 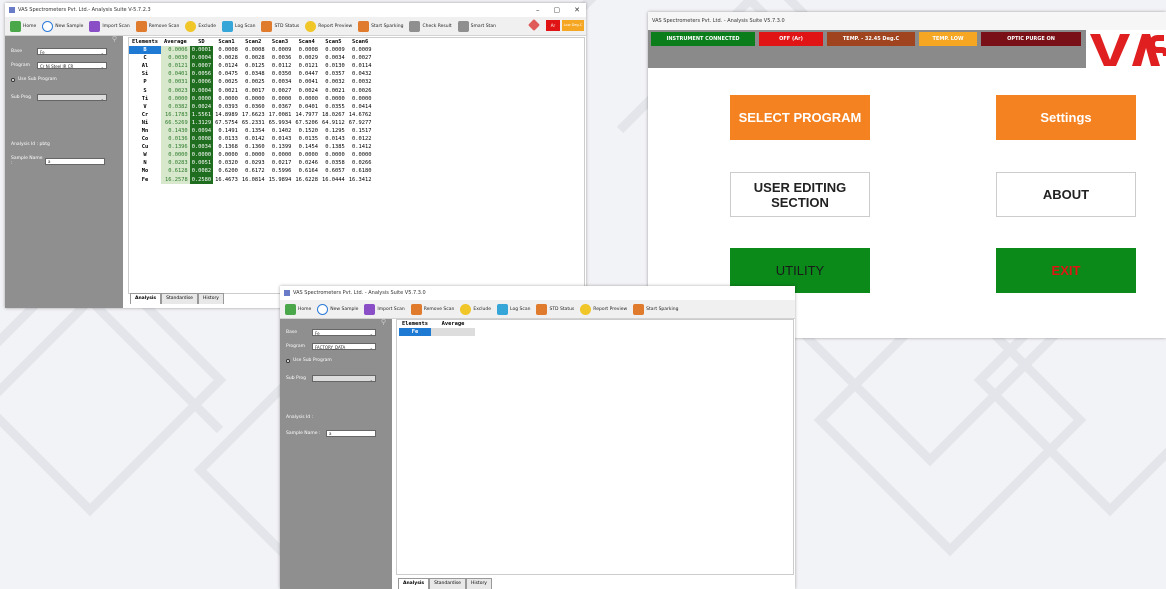 I want to click on table-cell: 0.6172, so click(x=255, y=171).